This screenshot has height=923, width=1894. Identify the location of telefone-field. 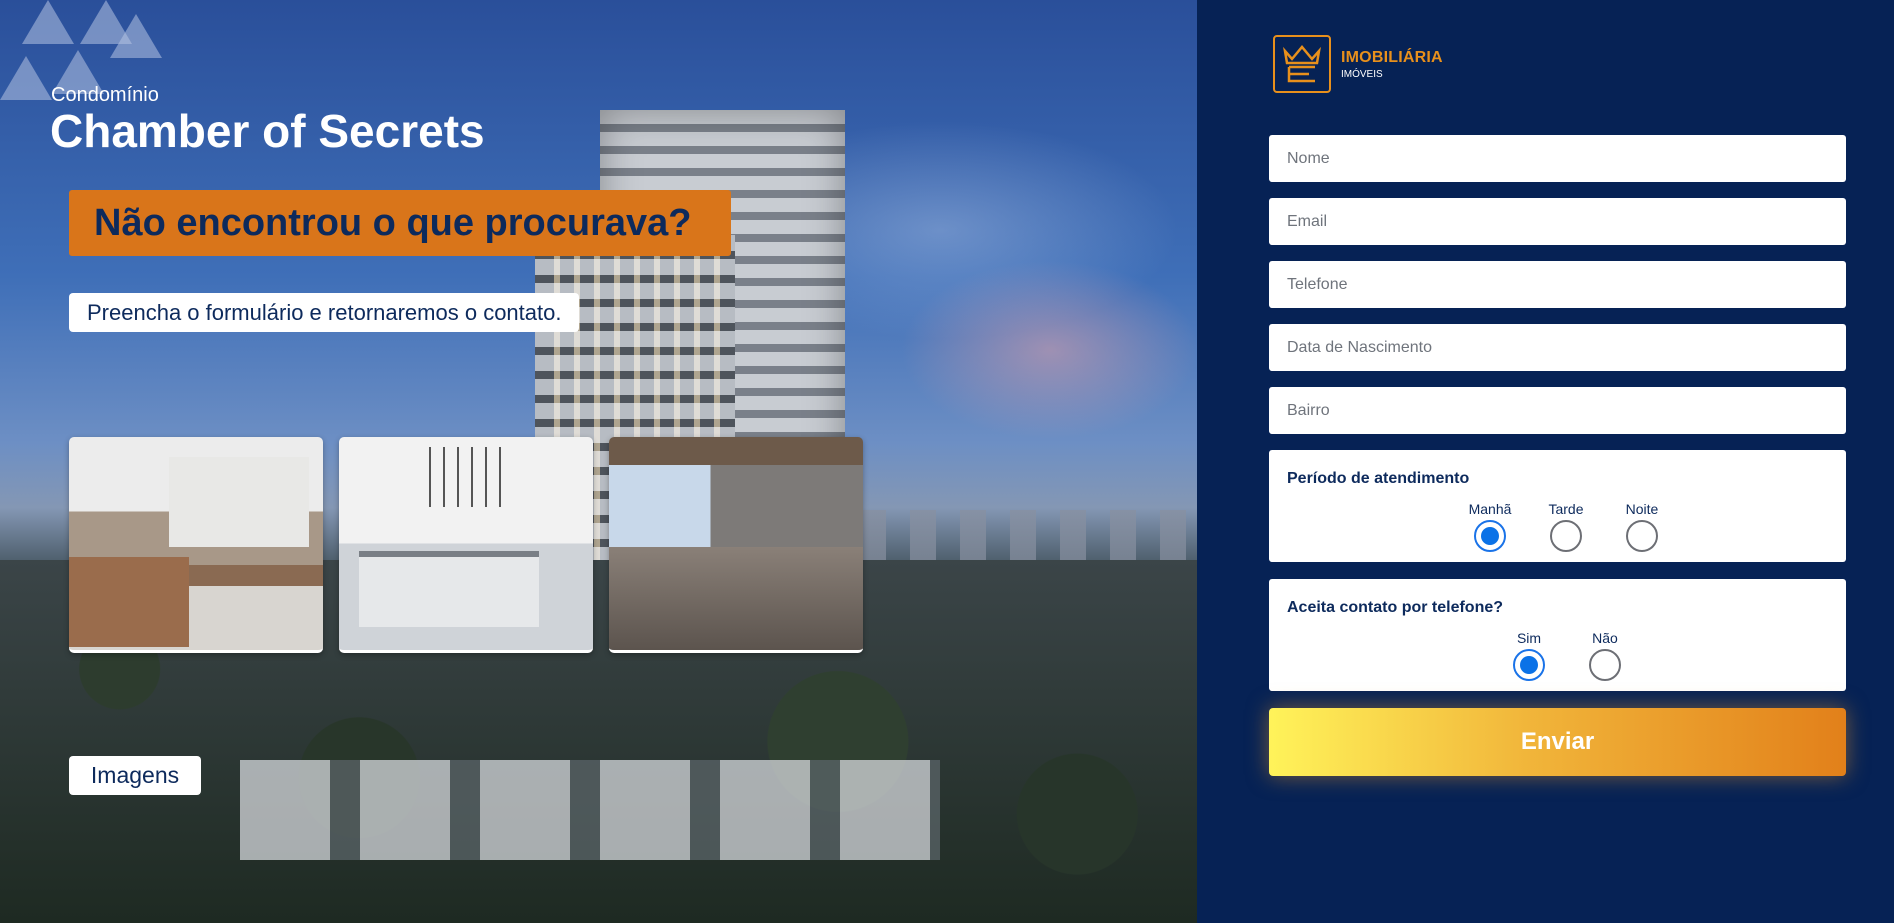
(1557, 284).